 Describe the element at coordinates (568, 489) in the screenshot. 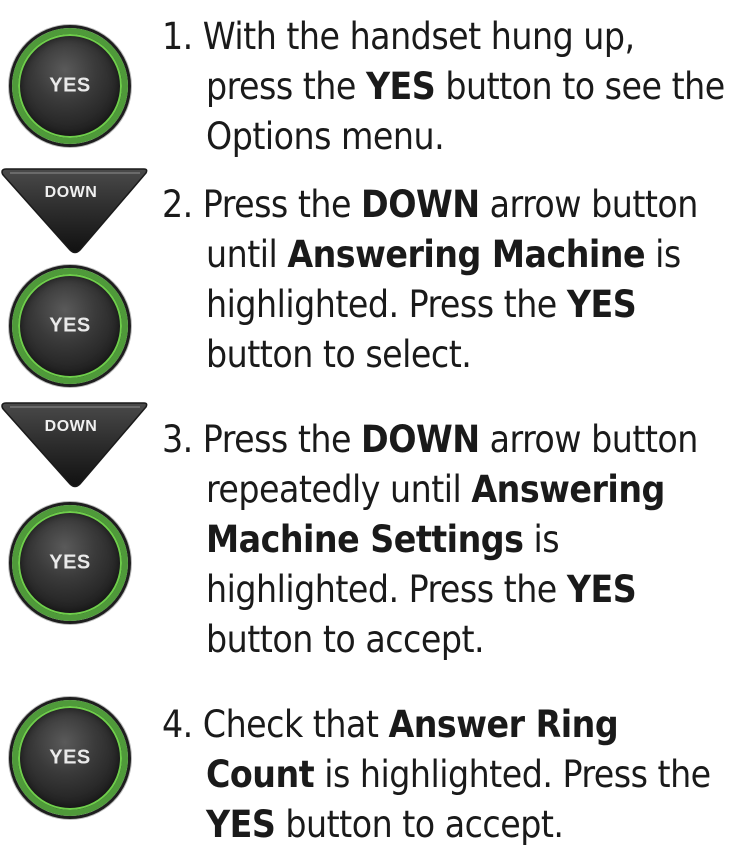

I see `instruction-emphasis: Answering` at that location.